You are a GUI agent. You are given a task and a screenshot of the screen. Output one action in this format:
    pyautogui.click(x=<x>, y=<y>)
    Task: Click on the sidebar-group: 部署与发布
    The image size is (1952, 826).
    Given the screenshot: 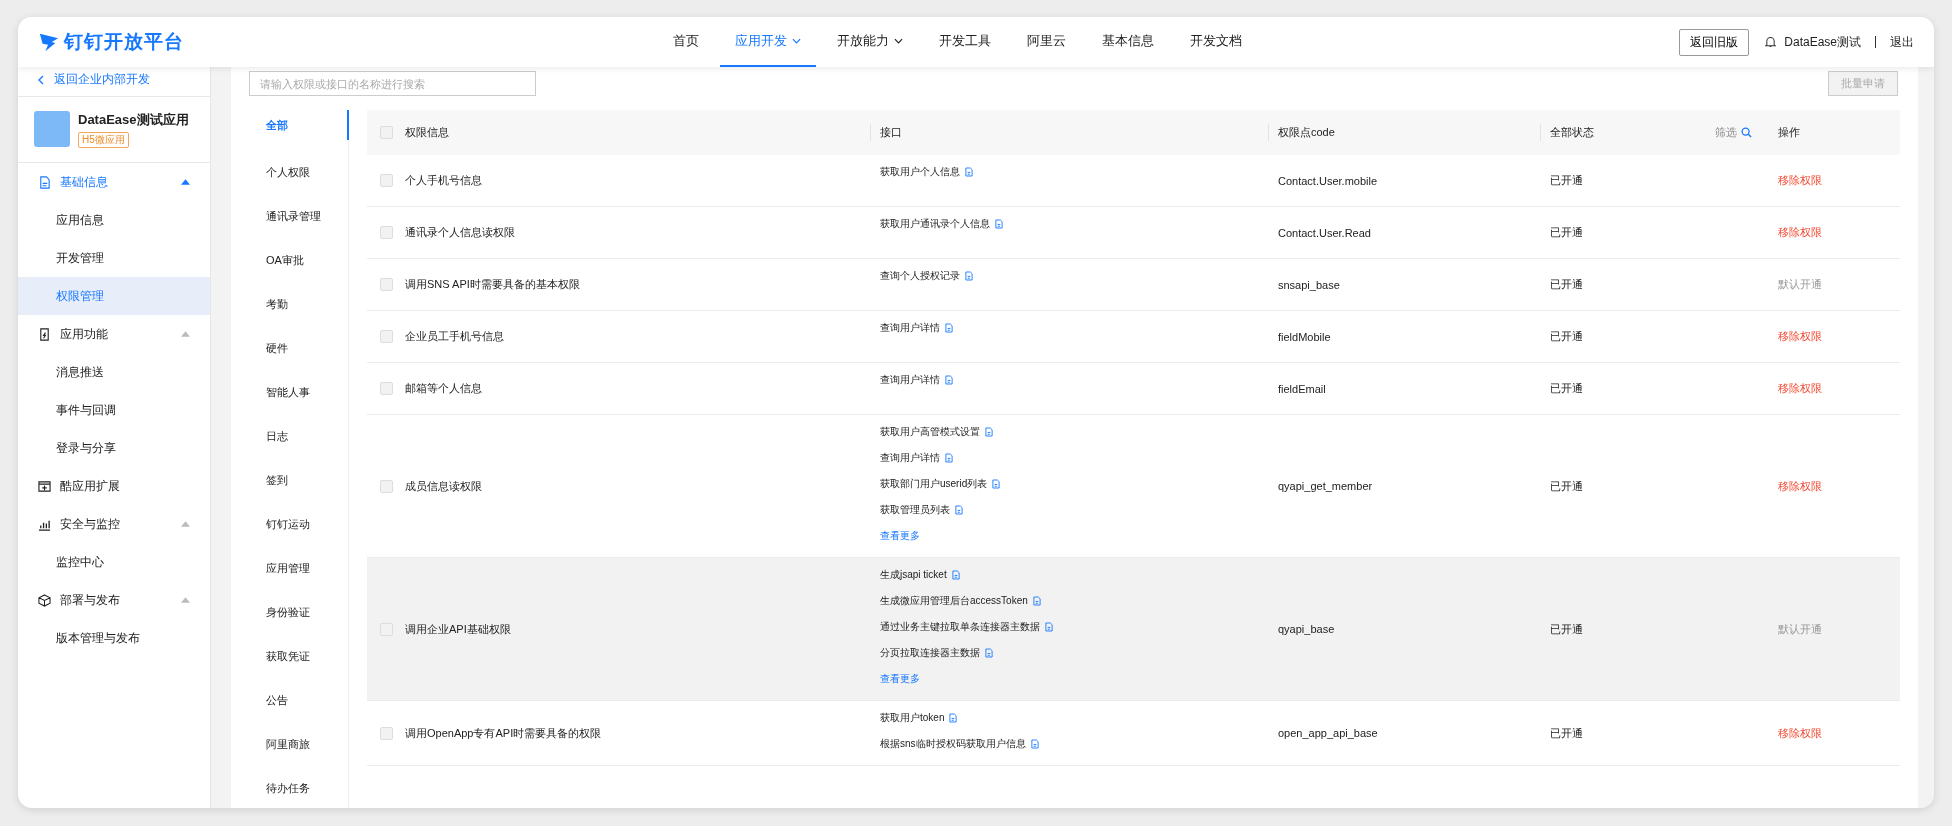 What is the action you would take?
    pyautogui.click(x=114, y=600)
    